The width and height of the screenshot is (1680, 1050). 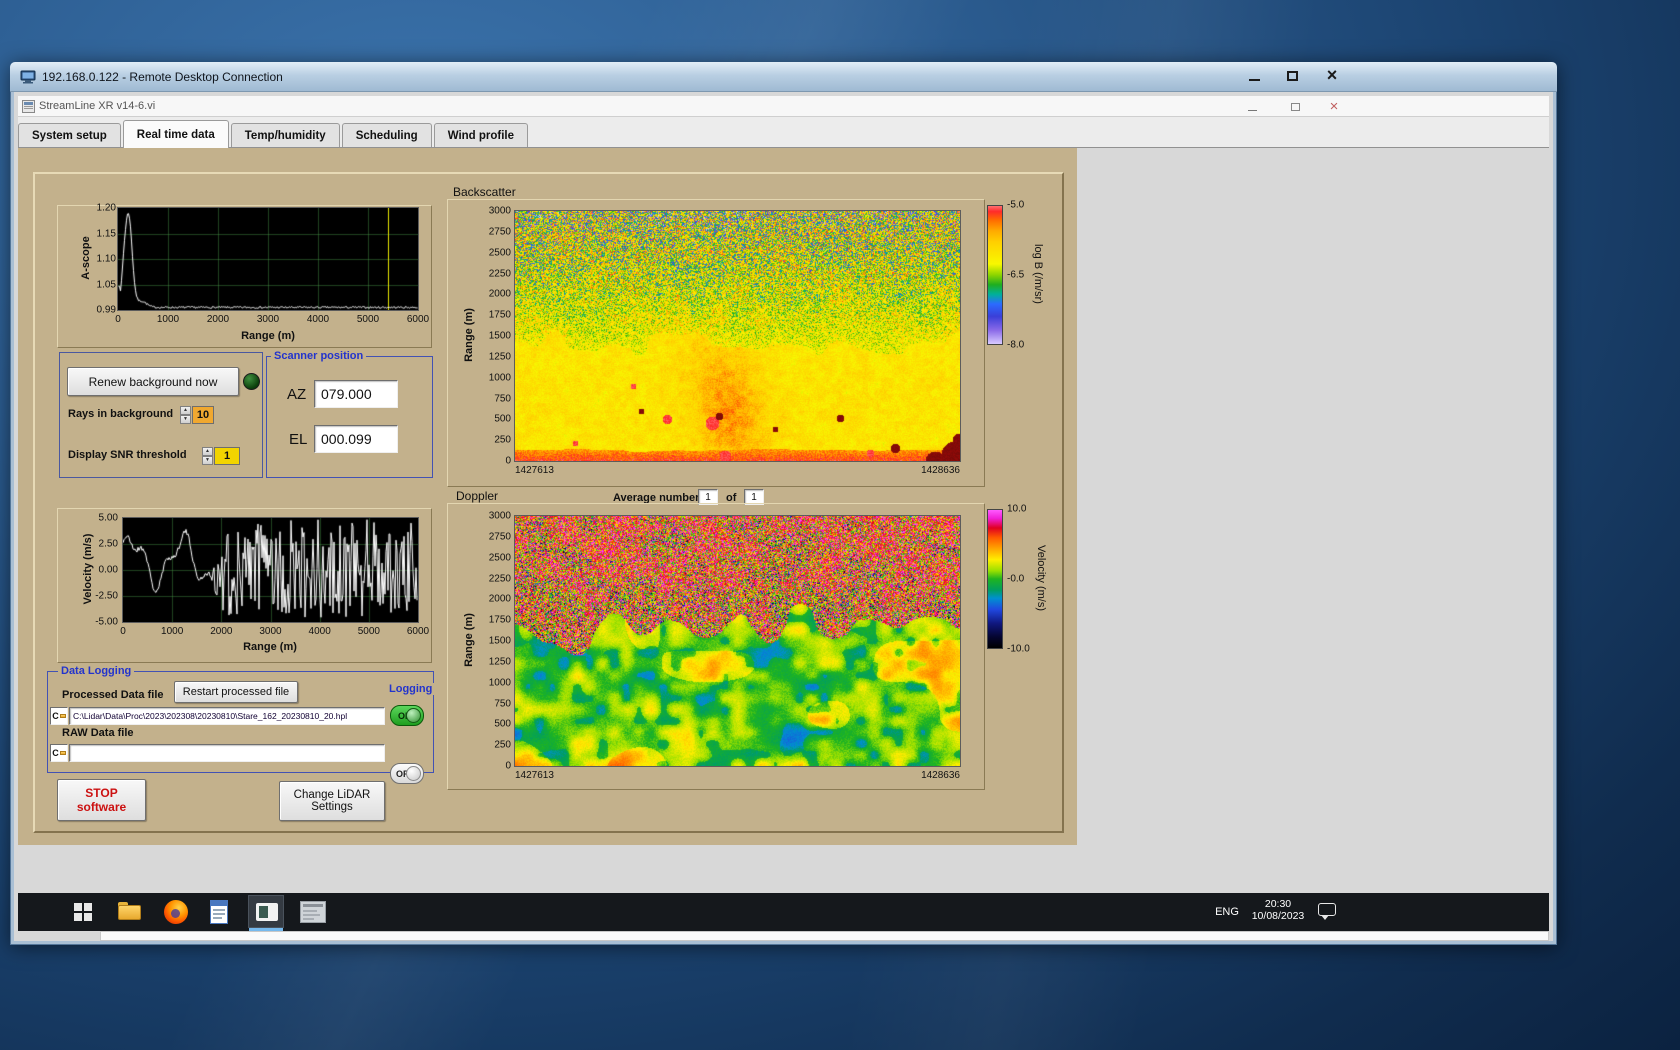 I want to click on el-value-field: 000.099, so click(x=356, y=439).